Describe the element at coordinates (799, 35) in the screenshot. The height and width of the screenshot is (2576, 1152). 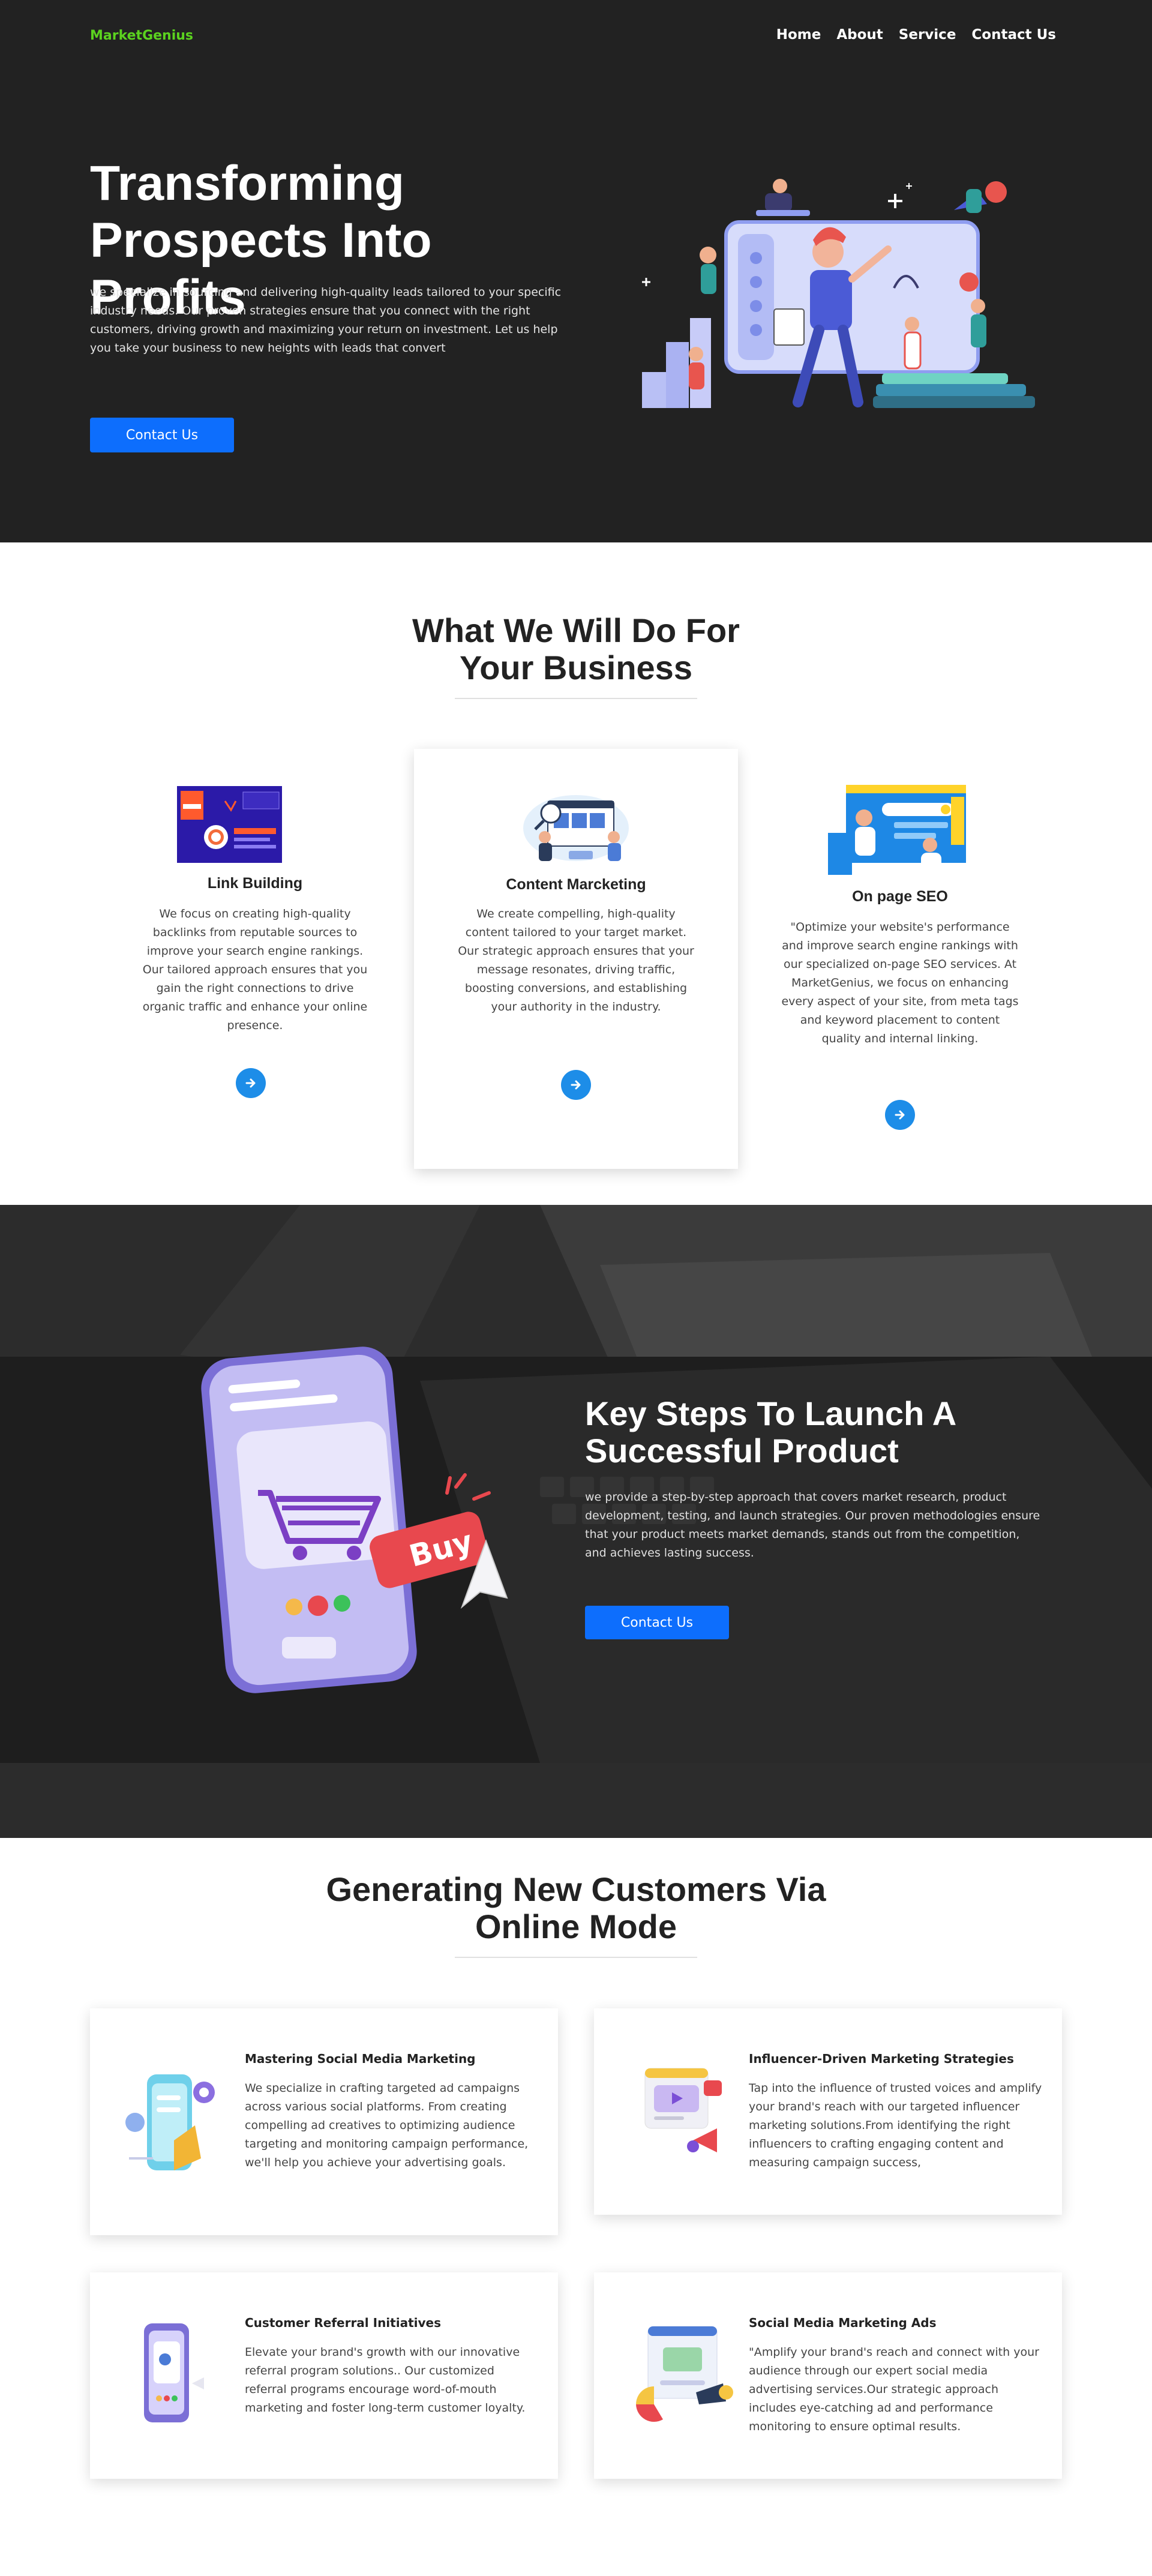
I see `nav-link-home: Home` at that location.